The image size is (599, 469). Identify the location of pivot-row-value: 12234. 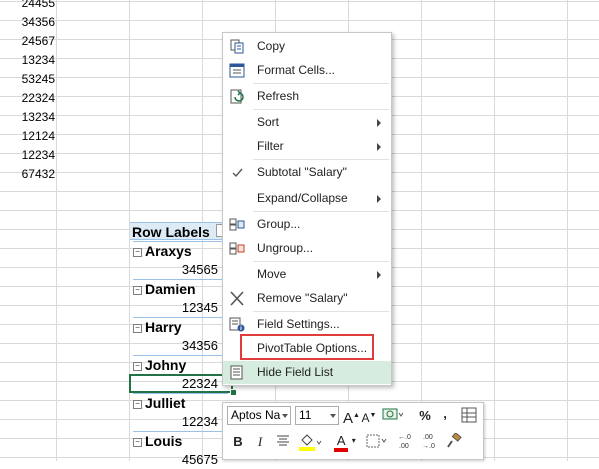
(189, 421).